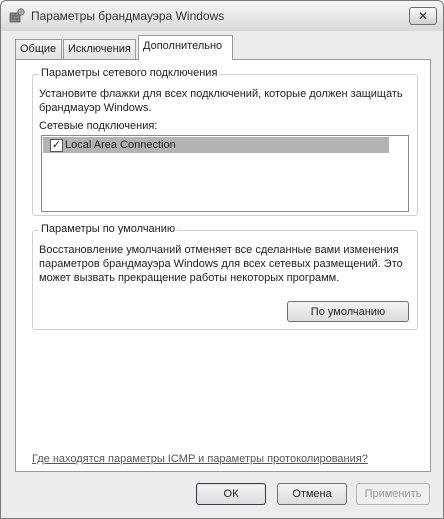 The width and height of the screenshot is (444, 519). I want to click on title-bar: Параметры брандмауэра Windows ✕, so click(222, 16).